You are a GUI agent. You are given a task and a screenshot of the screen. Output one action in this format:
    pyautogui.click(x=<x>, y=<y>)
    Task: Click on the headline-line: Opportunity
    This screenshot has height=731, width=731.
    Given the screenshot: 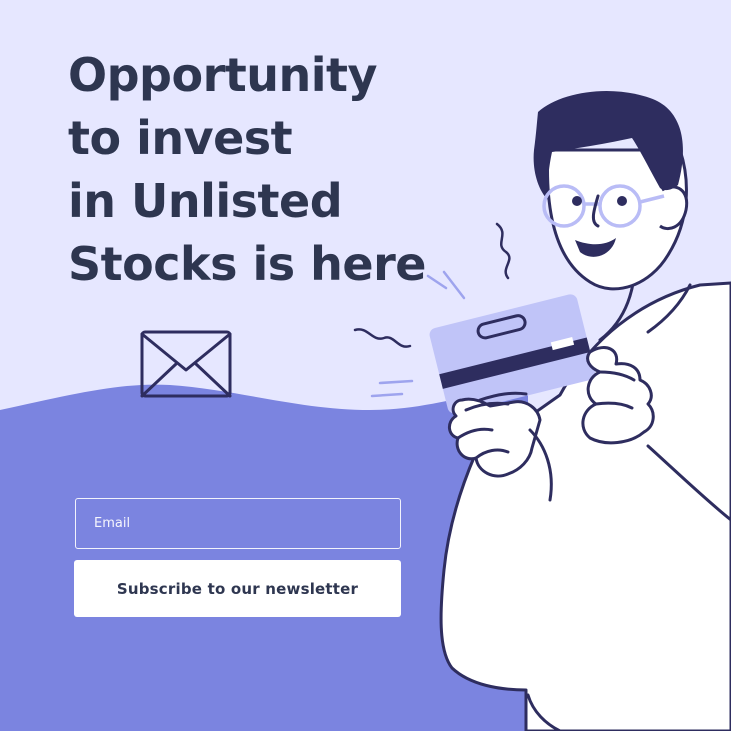 What is the action you would take?
    pyautogui.click(x=222, y=75)
    